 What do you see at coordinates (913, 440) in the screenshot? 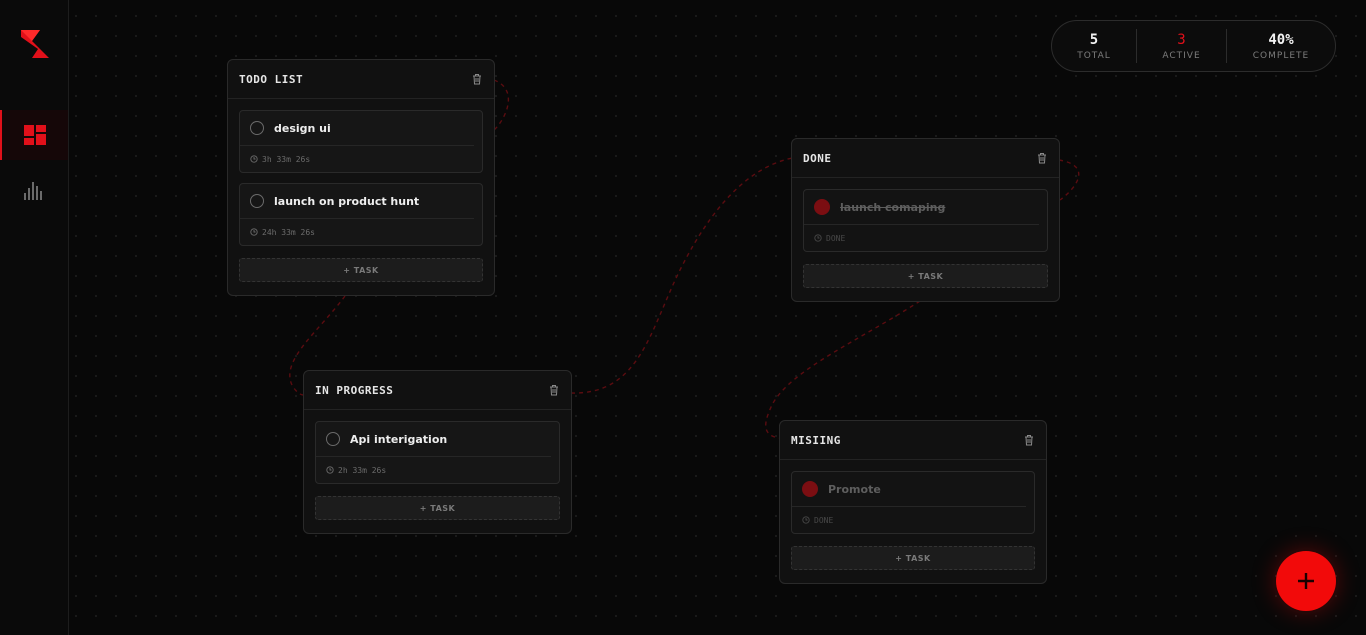
I see `card-header: MISIING` at bounding box center [913, 440].